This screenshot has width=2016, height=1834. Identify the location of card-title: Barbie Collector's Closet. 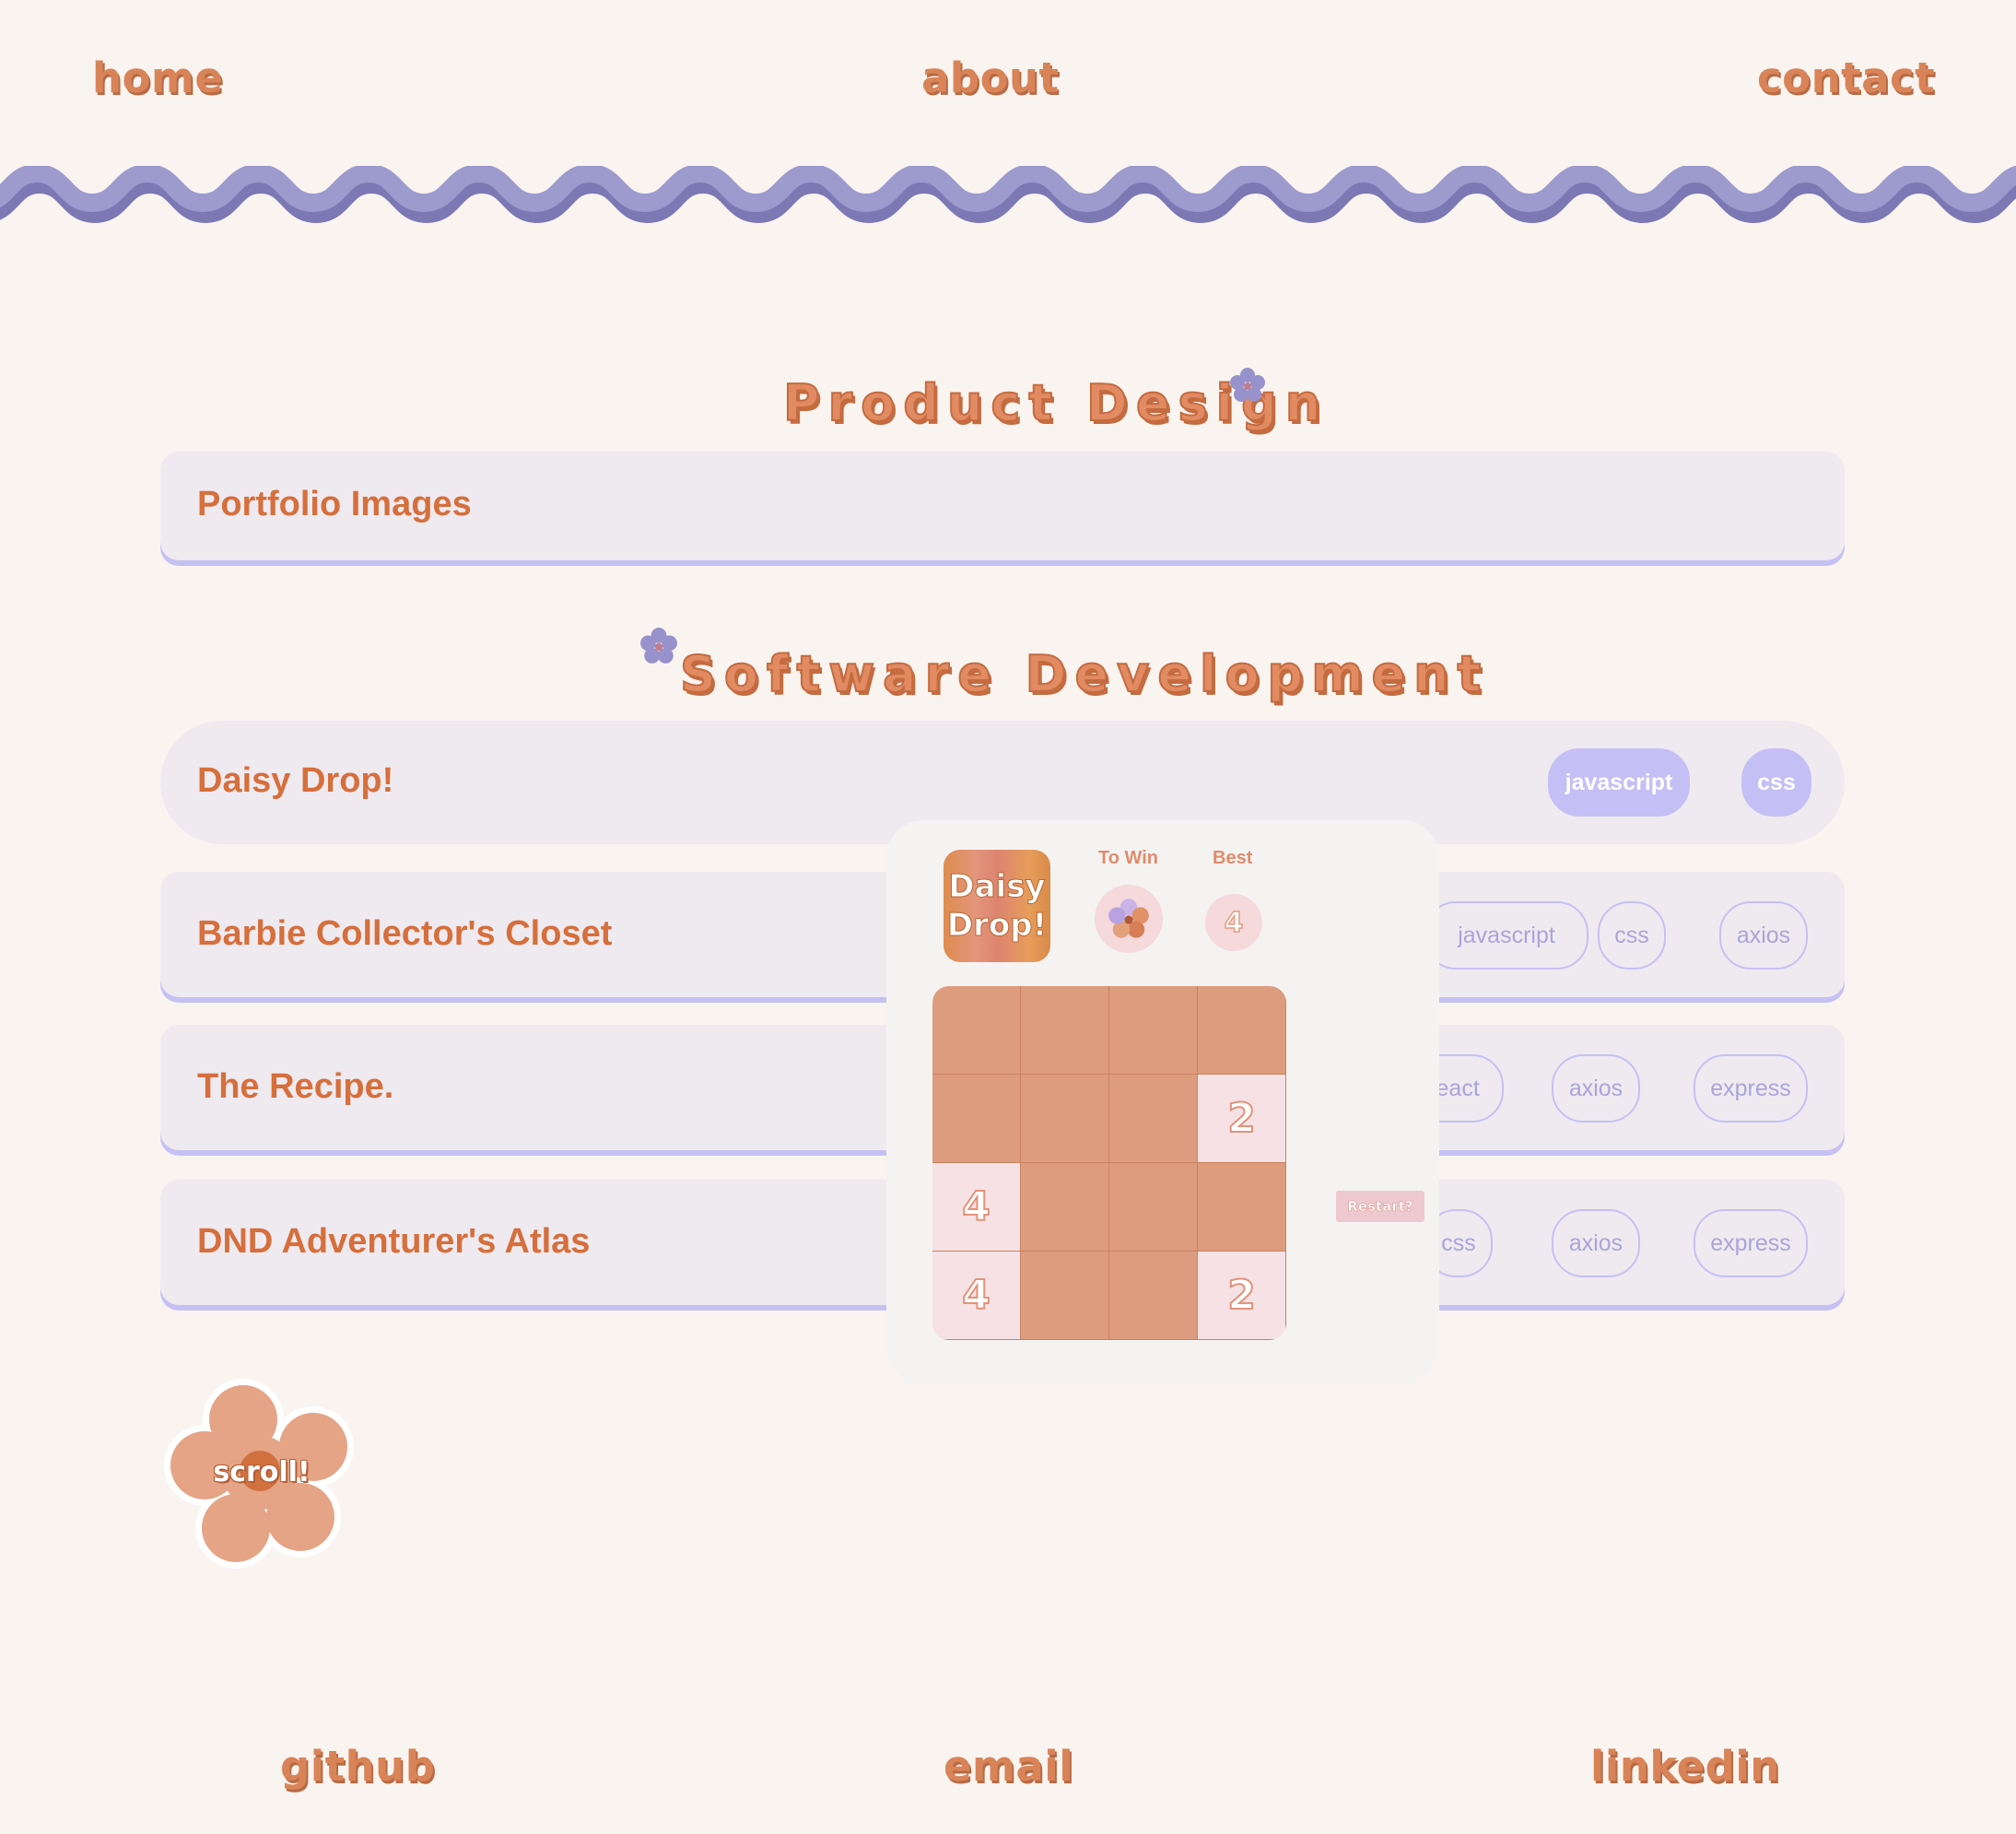
(405, 933).